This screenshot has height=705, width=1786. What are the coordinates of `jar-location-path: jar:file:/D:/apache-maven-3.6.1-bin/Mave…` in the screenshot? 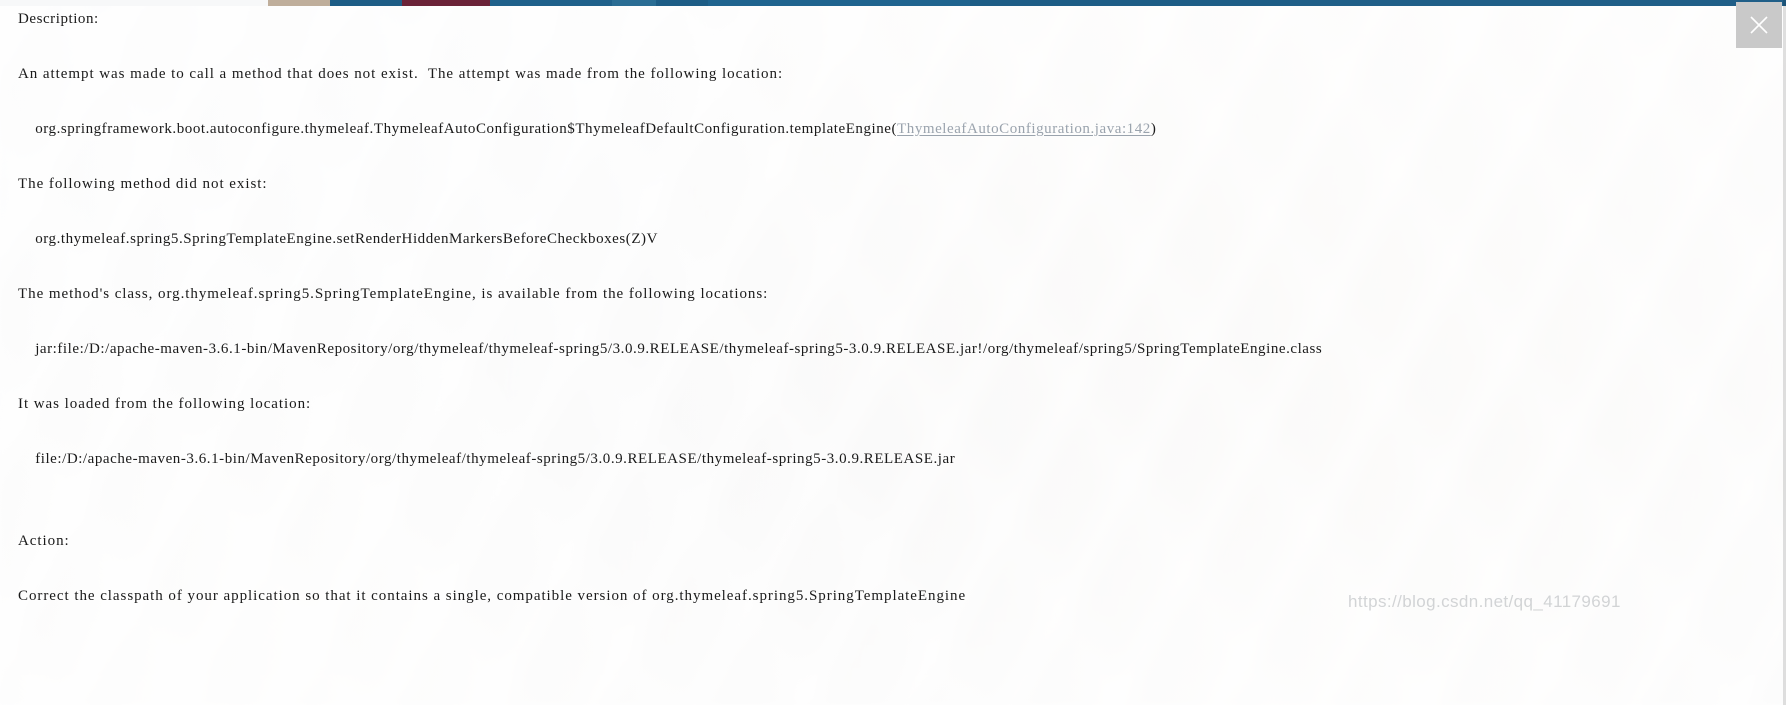 It's located at (670, 349).